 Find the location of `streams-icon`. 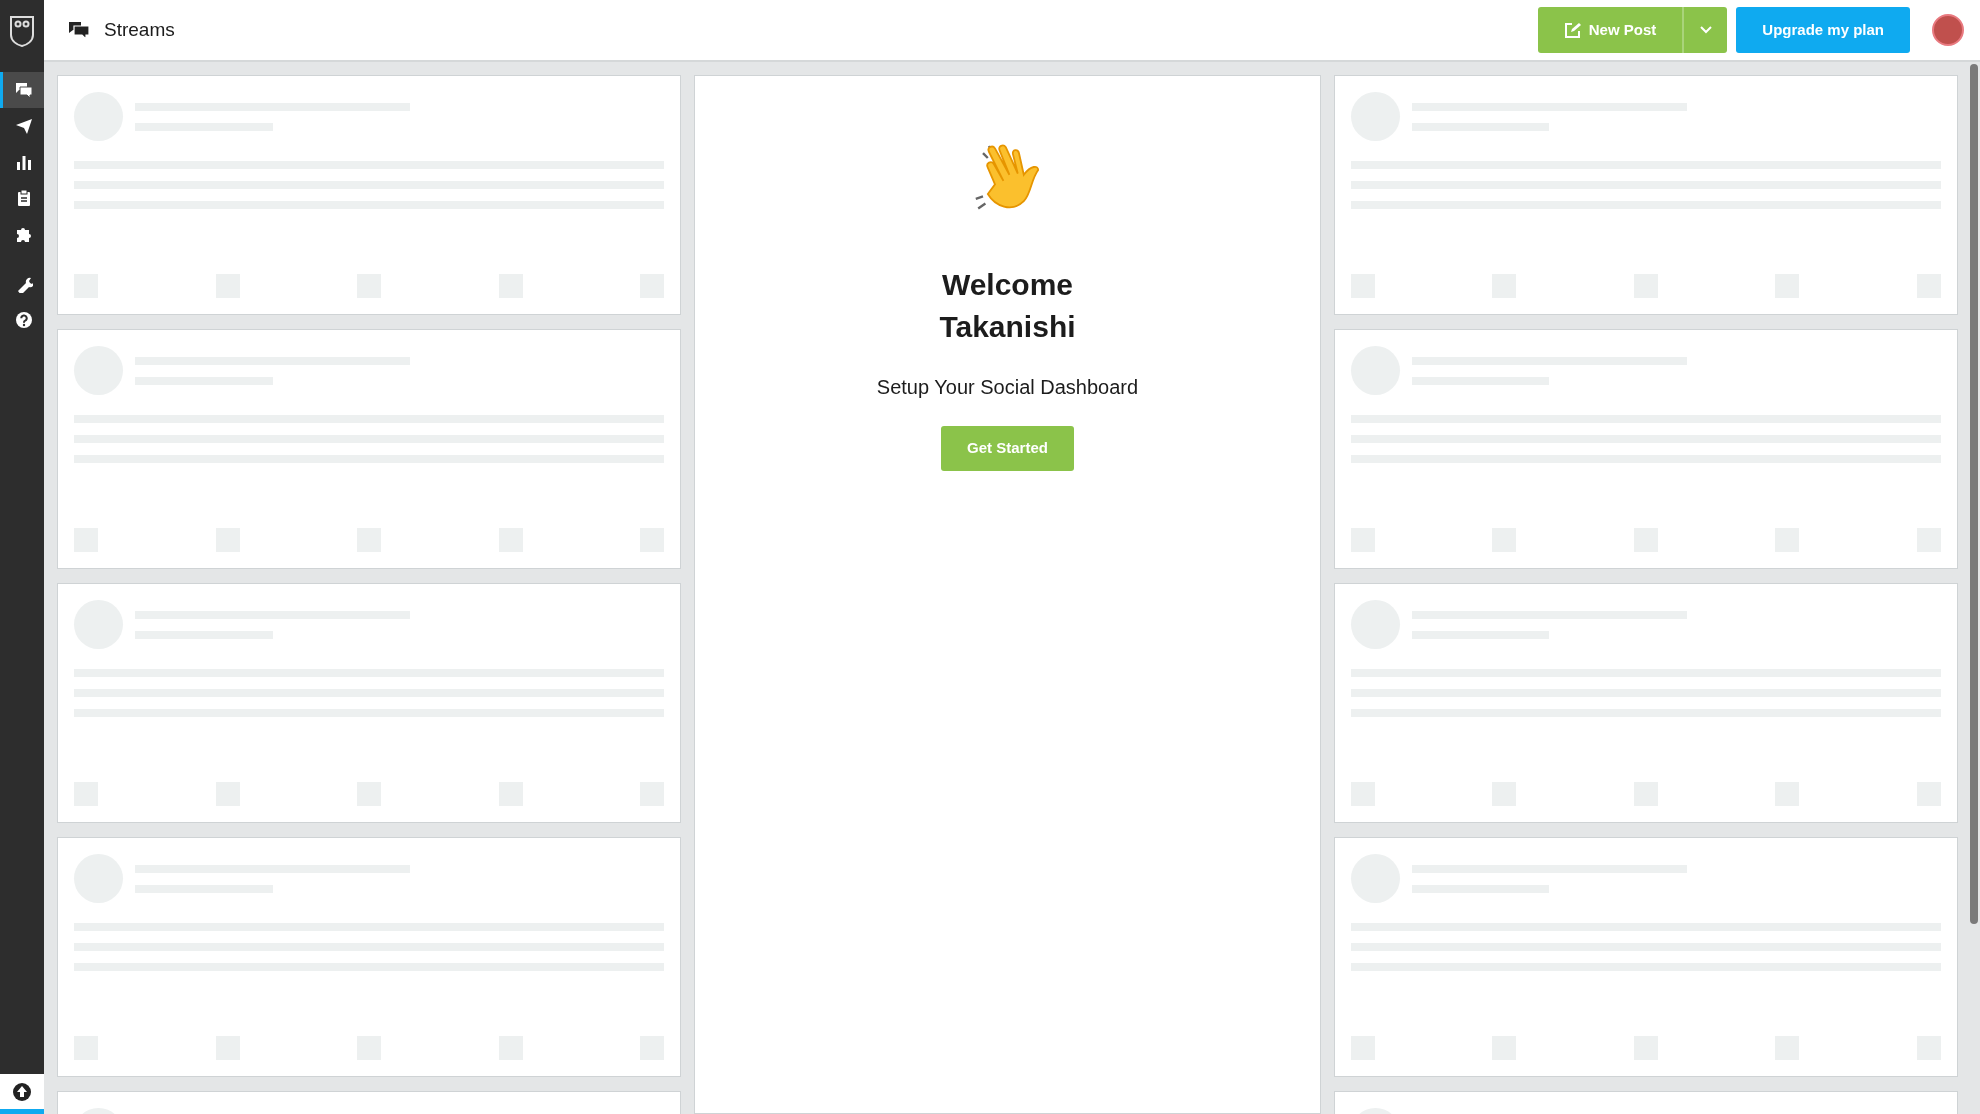

streams-icon is located at coordinates (23, 90).